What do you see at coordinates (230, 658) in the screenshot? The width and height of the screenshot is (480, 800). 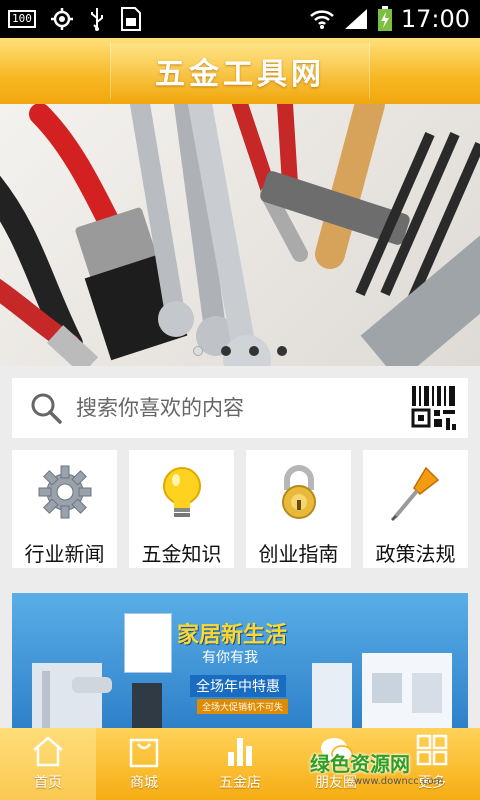 I see `promo-subline: 有你有我` at bounding box center [230, 658].